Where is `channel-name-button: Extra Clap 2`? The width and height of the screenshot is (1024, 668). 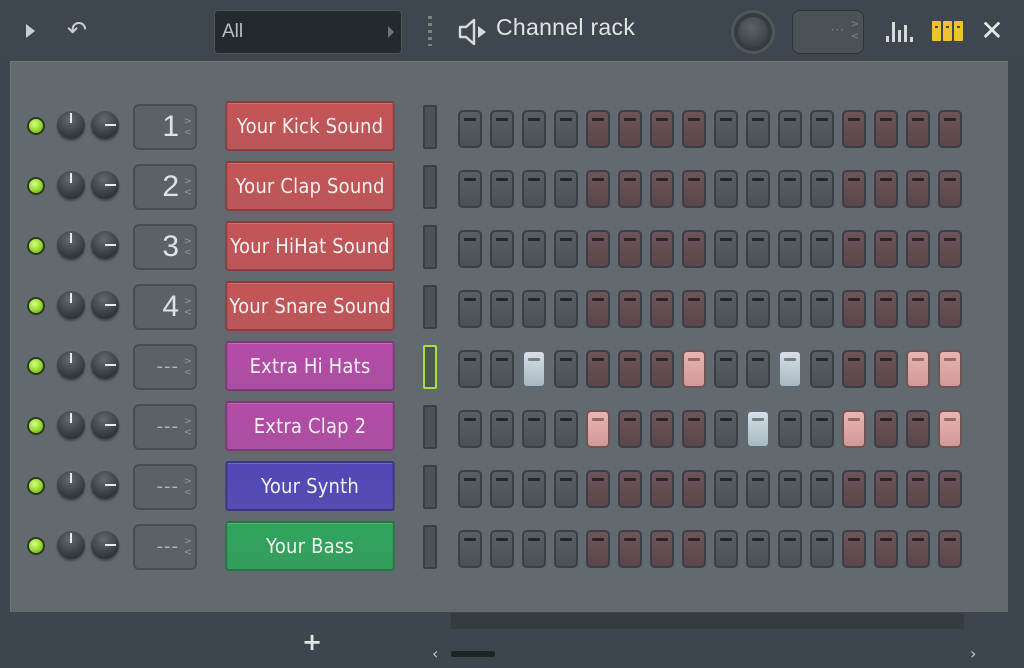
channel-name-button: Extra Clap 2 is located at coordinates (310, 426).